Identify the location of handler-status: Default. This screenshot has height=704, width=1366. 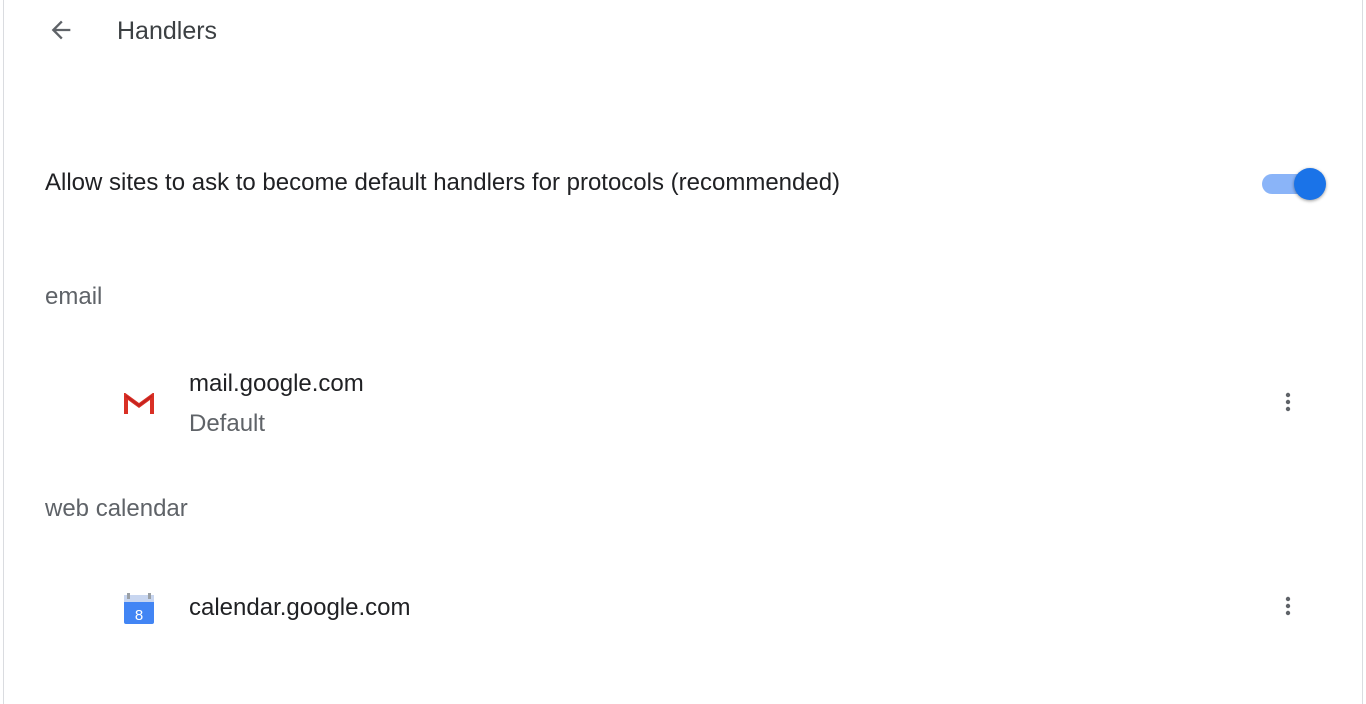
(227, 423).